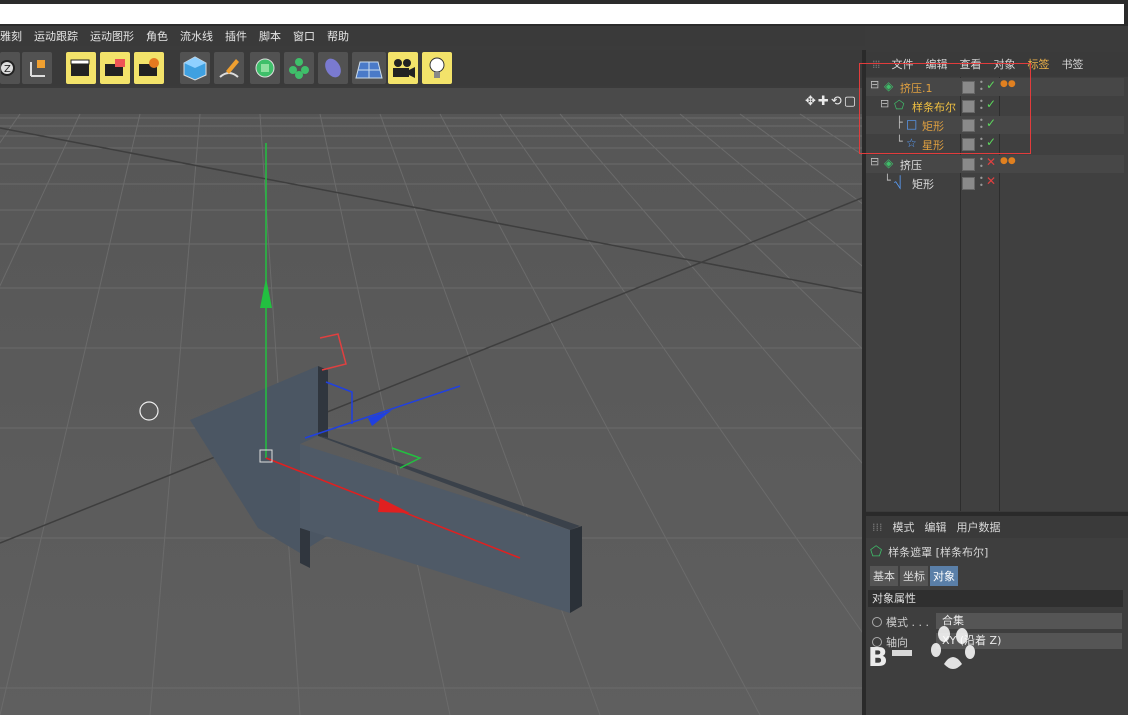 The width and height of the screenshot is (1128, 715). What do you see at coordinates (56, 36) in the screenshot?
I see `menu-item-motion-tracking: 运动跟踪` at bounding box center [56, 36].